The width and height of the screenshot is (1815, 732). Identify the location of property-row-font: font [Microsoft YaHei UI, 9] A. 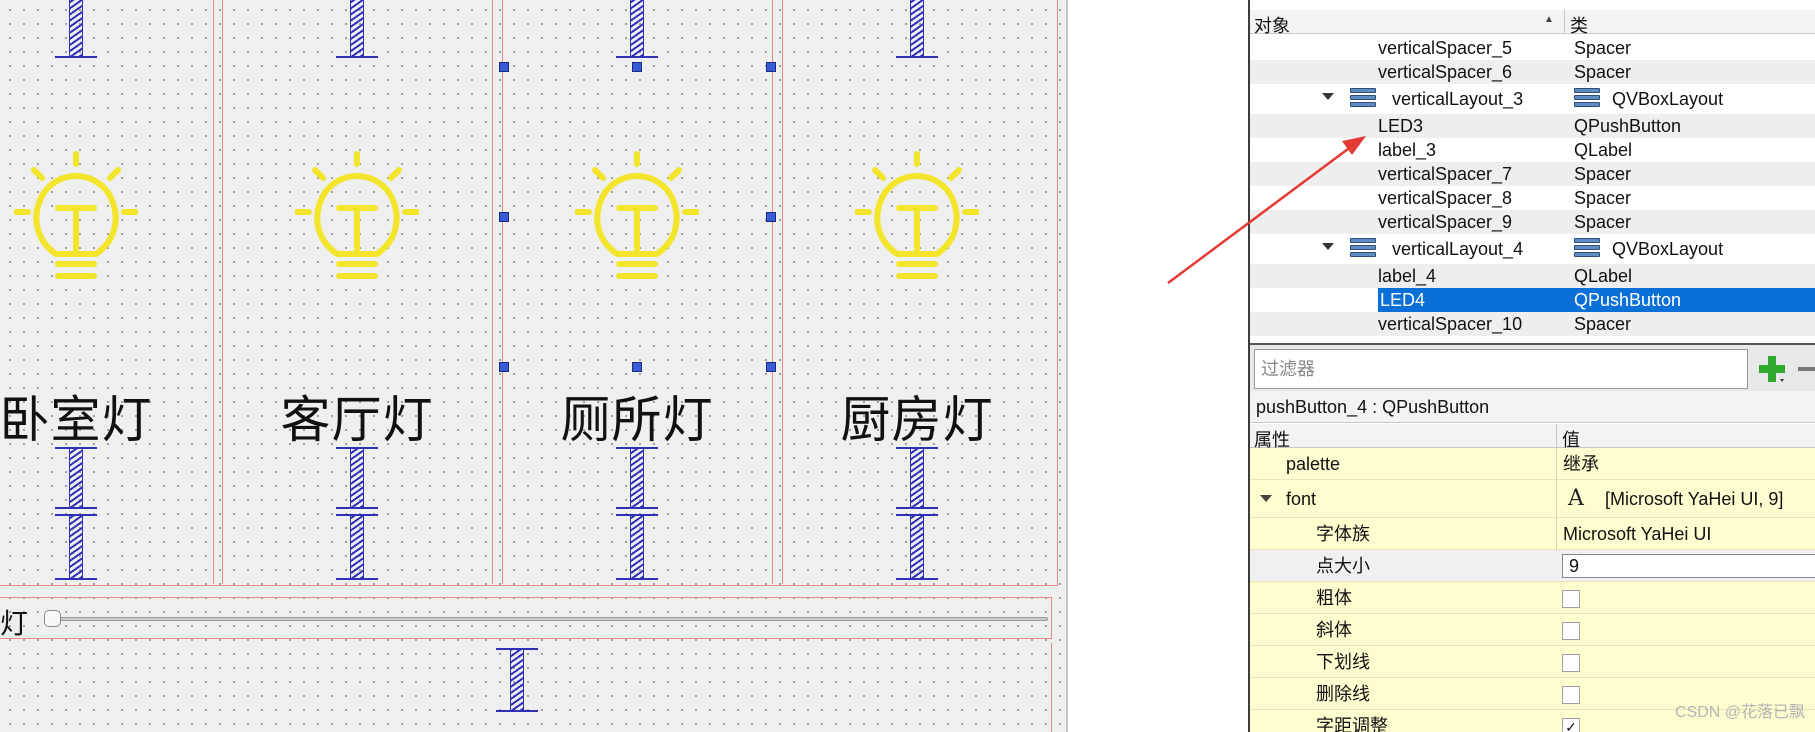
(1532, 499).